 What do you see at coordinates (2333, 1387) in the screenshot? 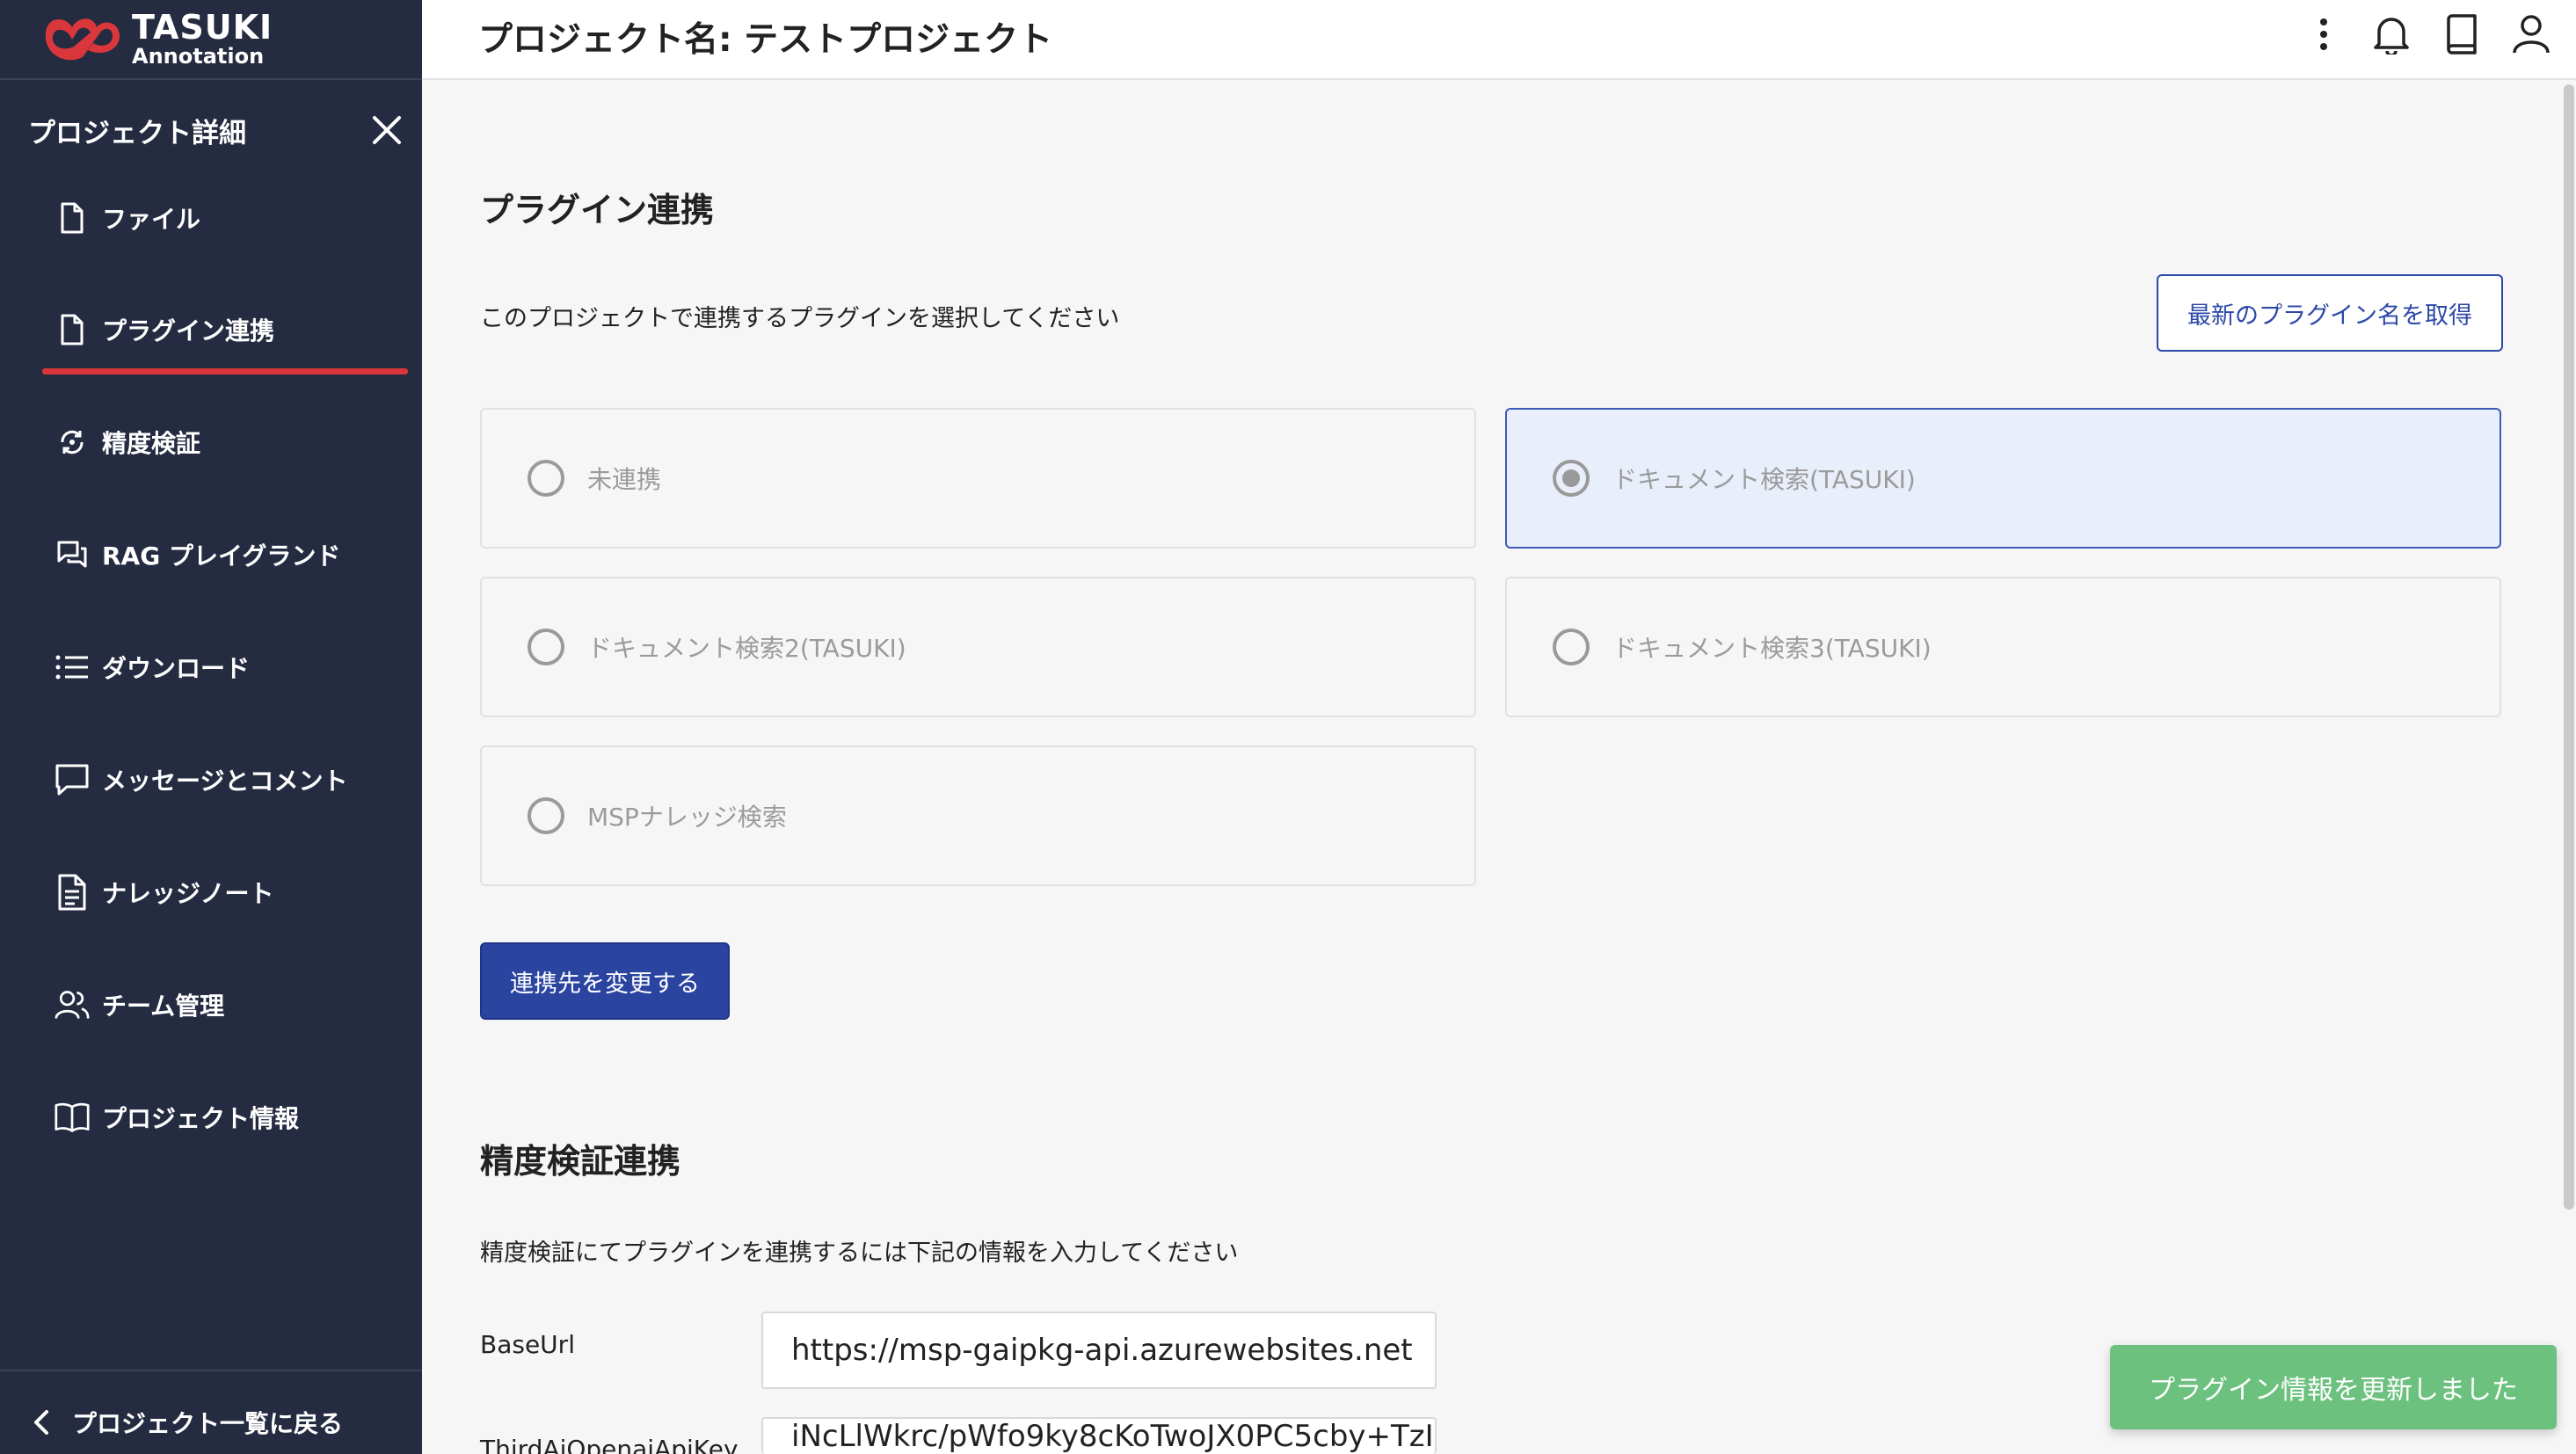
I see `toast-notification: プラグイン情報を更新しました` at bounding box center [2333, 1387].